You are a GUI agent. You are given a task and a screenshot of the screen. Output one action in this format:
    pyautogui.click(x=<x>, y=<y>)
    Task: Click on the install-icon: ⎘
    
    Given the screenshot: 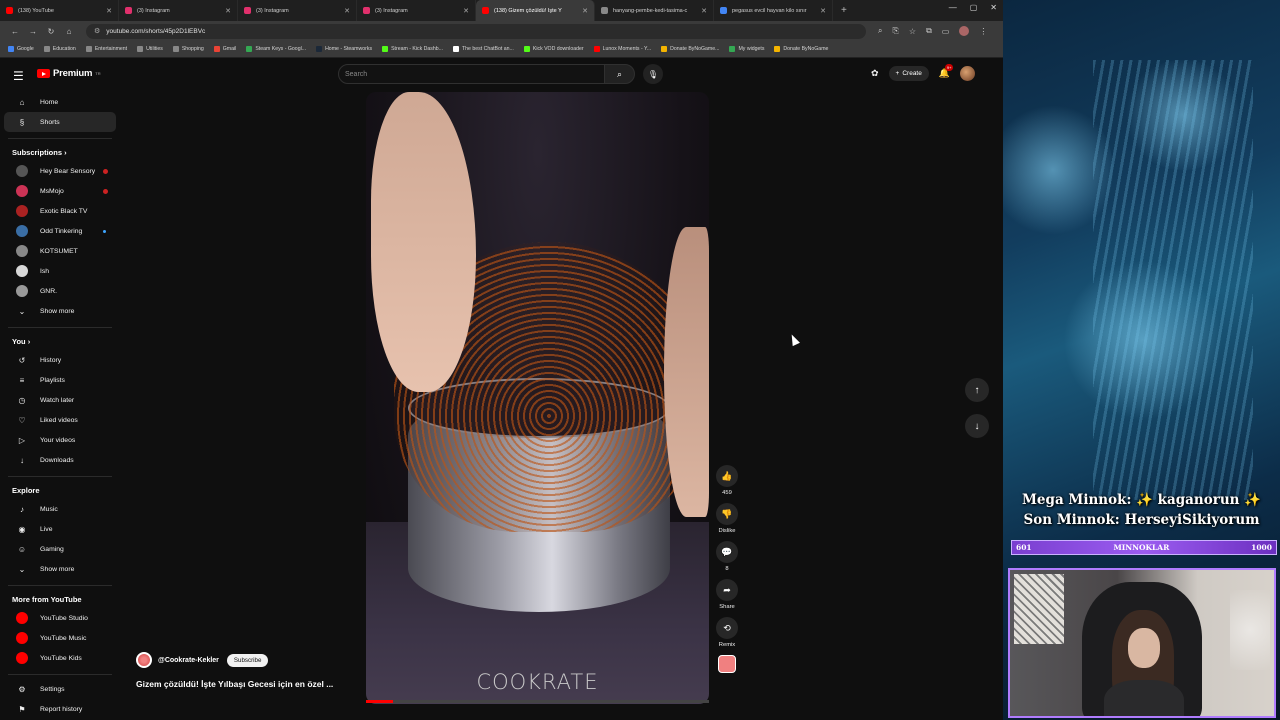 What is the action you would take?
    pyautogui.click(x=895, y=31)
    